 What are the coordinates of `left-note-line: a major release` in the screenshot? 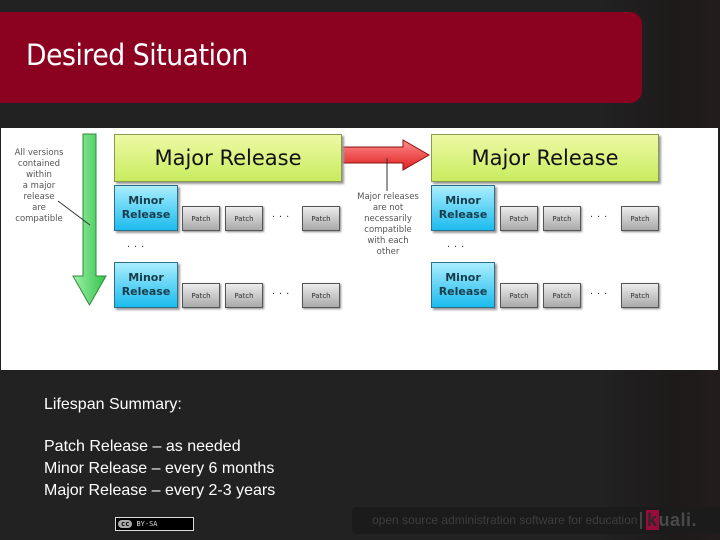 It's located at (39, 191).